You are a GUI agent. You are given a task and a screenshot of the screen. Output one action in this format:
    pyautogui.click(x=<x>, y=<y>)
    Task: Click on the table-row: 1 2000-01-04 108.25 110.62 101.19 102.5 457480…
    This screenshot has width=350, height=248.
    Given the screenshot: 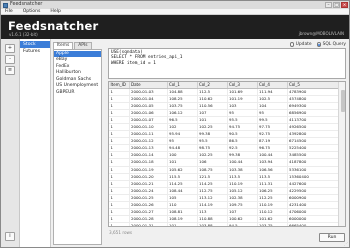 What is the action you would take?
    pyautogui.click(x=224, y=99)
    